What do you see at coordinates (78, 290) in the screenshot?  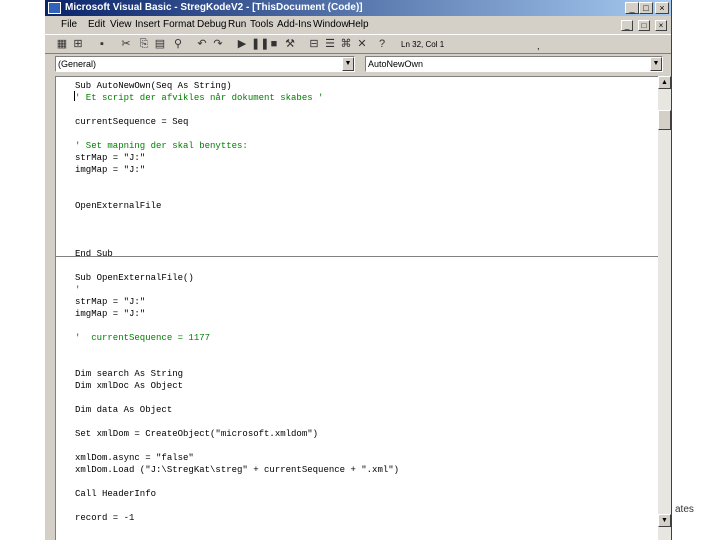 I see `code-line: '` at bounding box center [78, 290].